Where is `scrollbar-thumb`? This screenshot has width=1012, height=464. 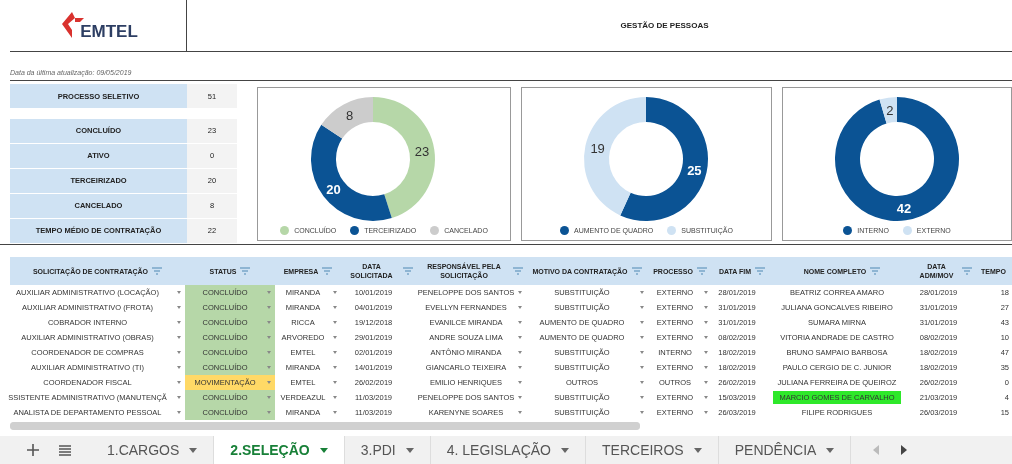 scrollbar-thumb is located at coordinates (325, 426).